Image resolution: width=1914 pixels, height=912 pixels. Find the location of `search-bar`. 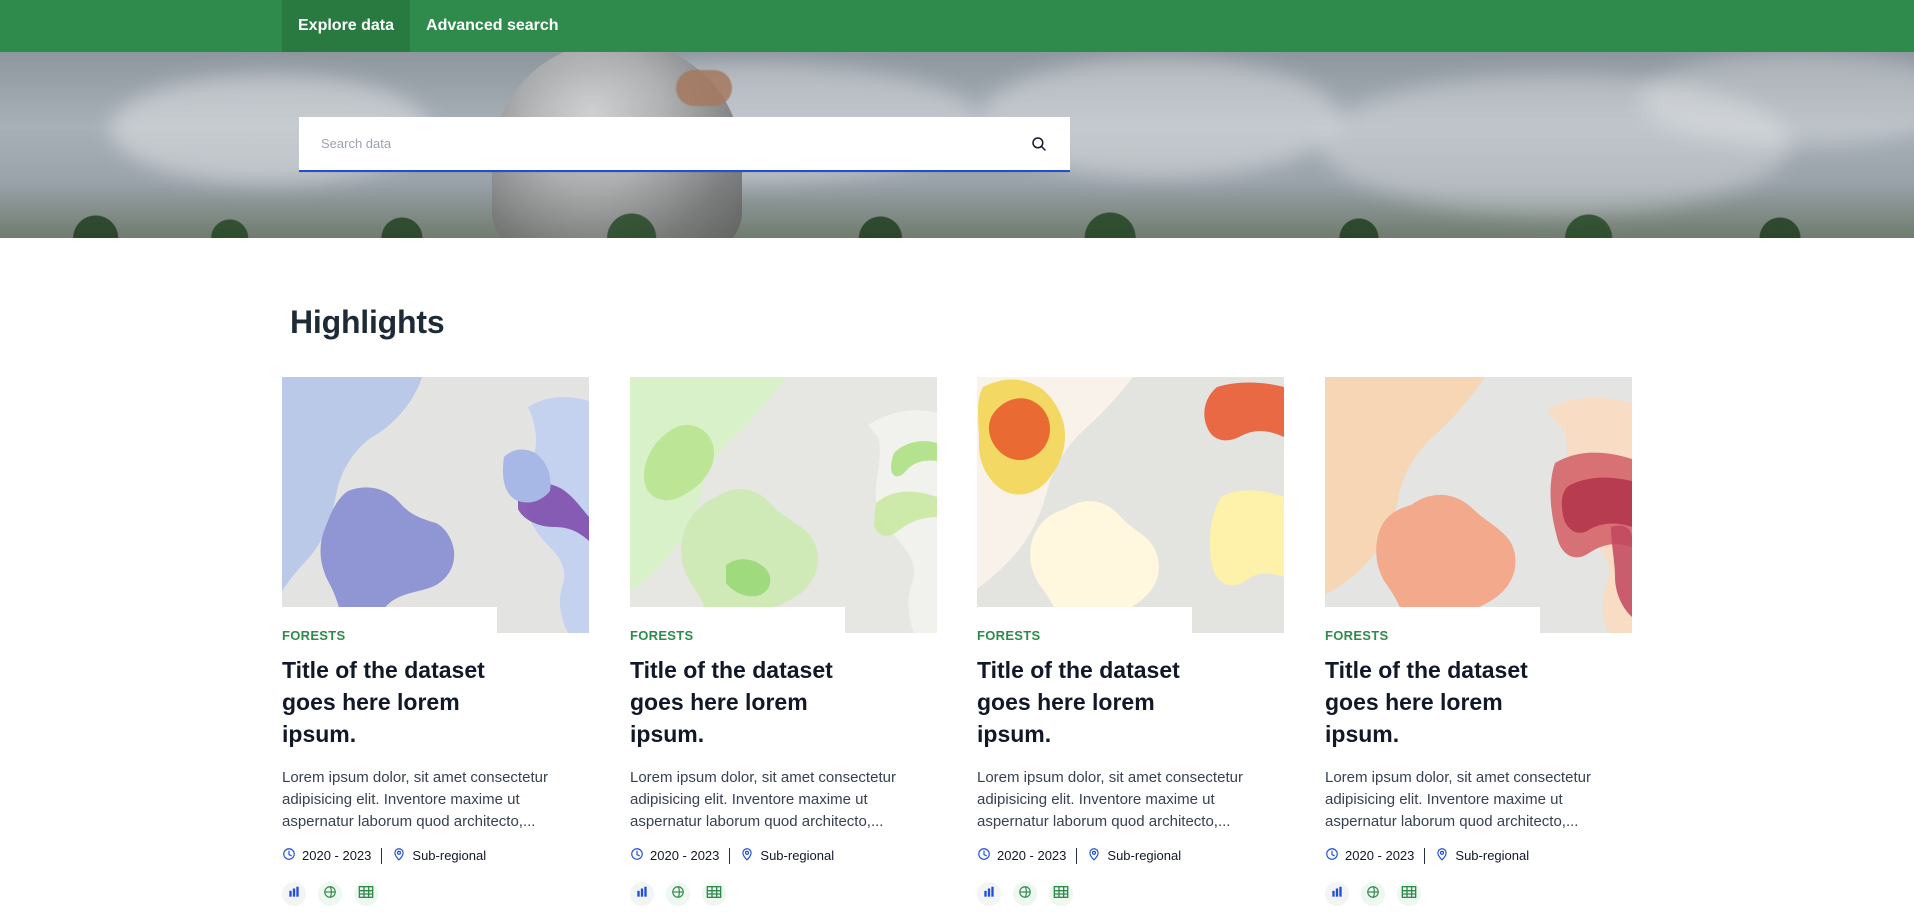

search-bar is located at coordinates (684, 144).